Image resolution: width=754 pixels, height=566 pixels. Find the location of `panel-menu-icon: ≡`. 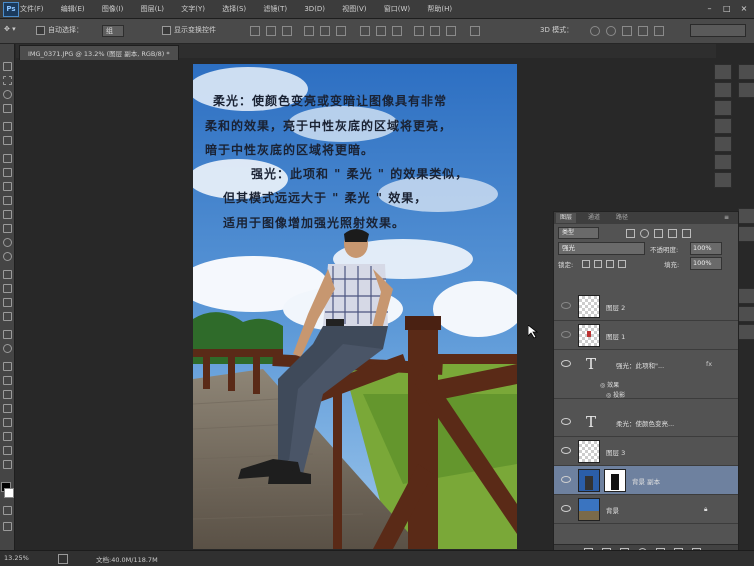

panel-menu-icon: ≡ is located at coordinates (726, 218).